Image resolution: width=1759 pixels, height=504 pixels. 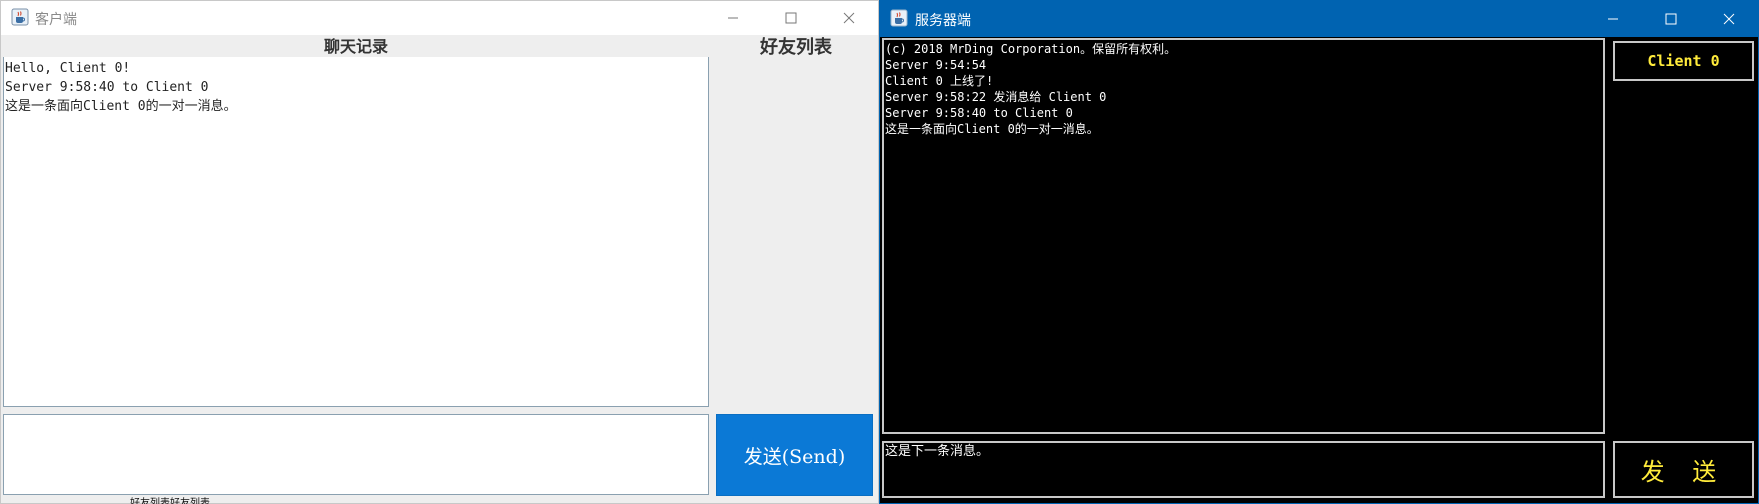 I want to click on log-line: Client 0 上线了!, so click(x=939, y=81).